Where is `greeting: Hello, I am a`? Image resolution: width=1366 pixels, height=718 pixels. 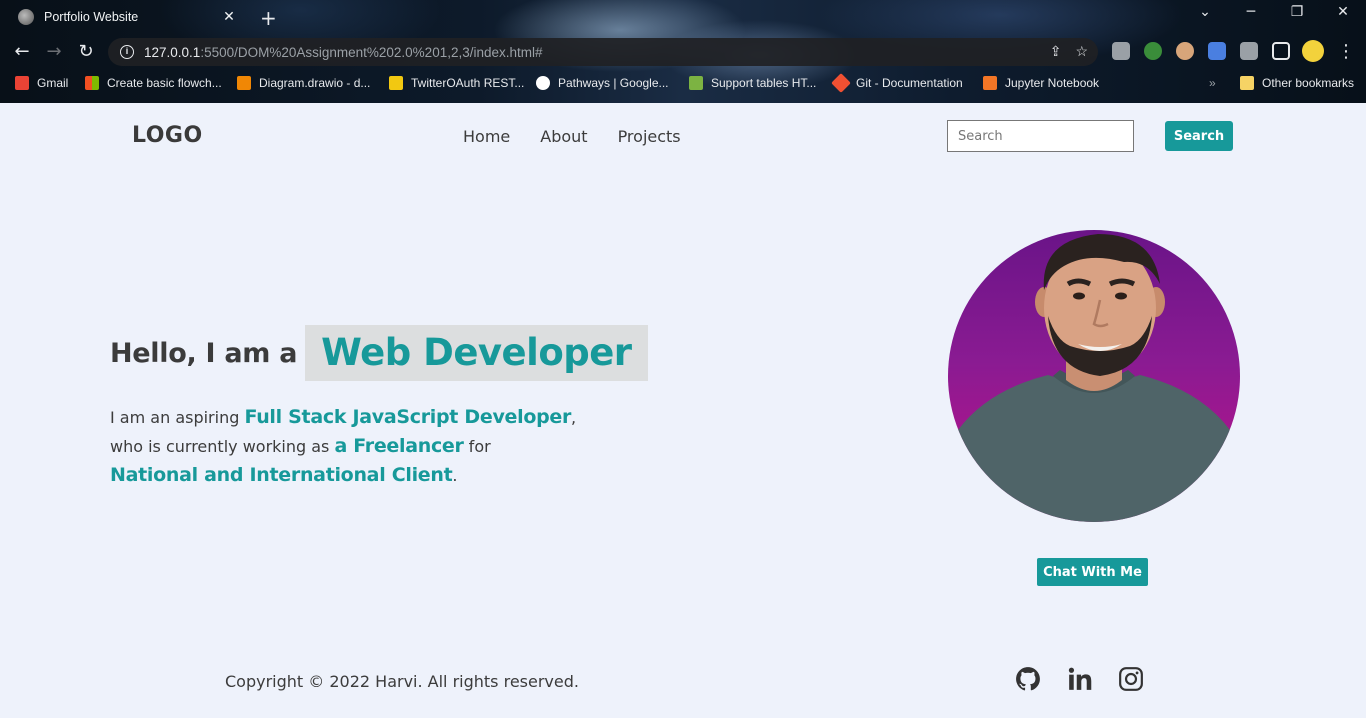
greeting: Hello, I am a is located at coordinates (204, 353).